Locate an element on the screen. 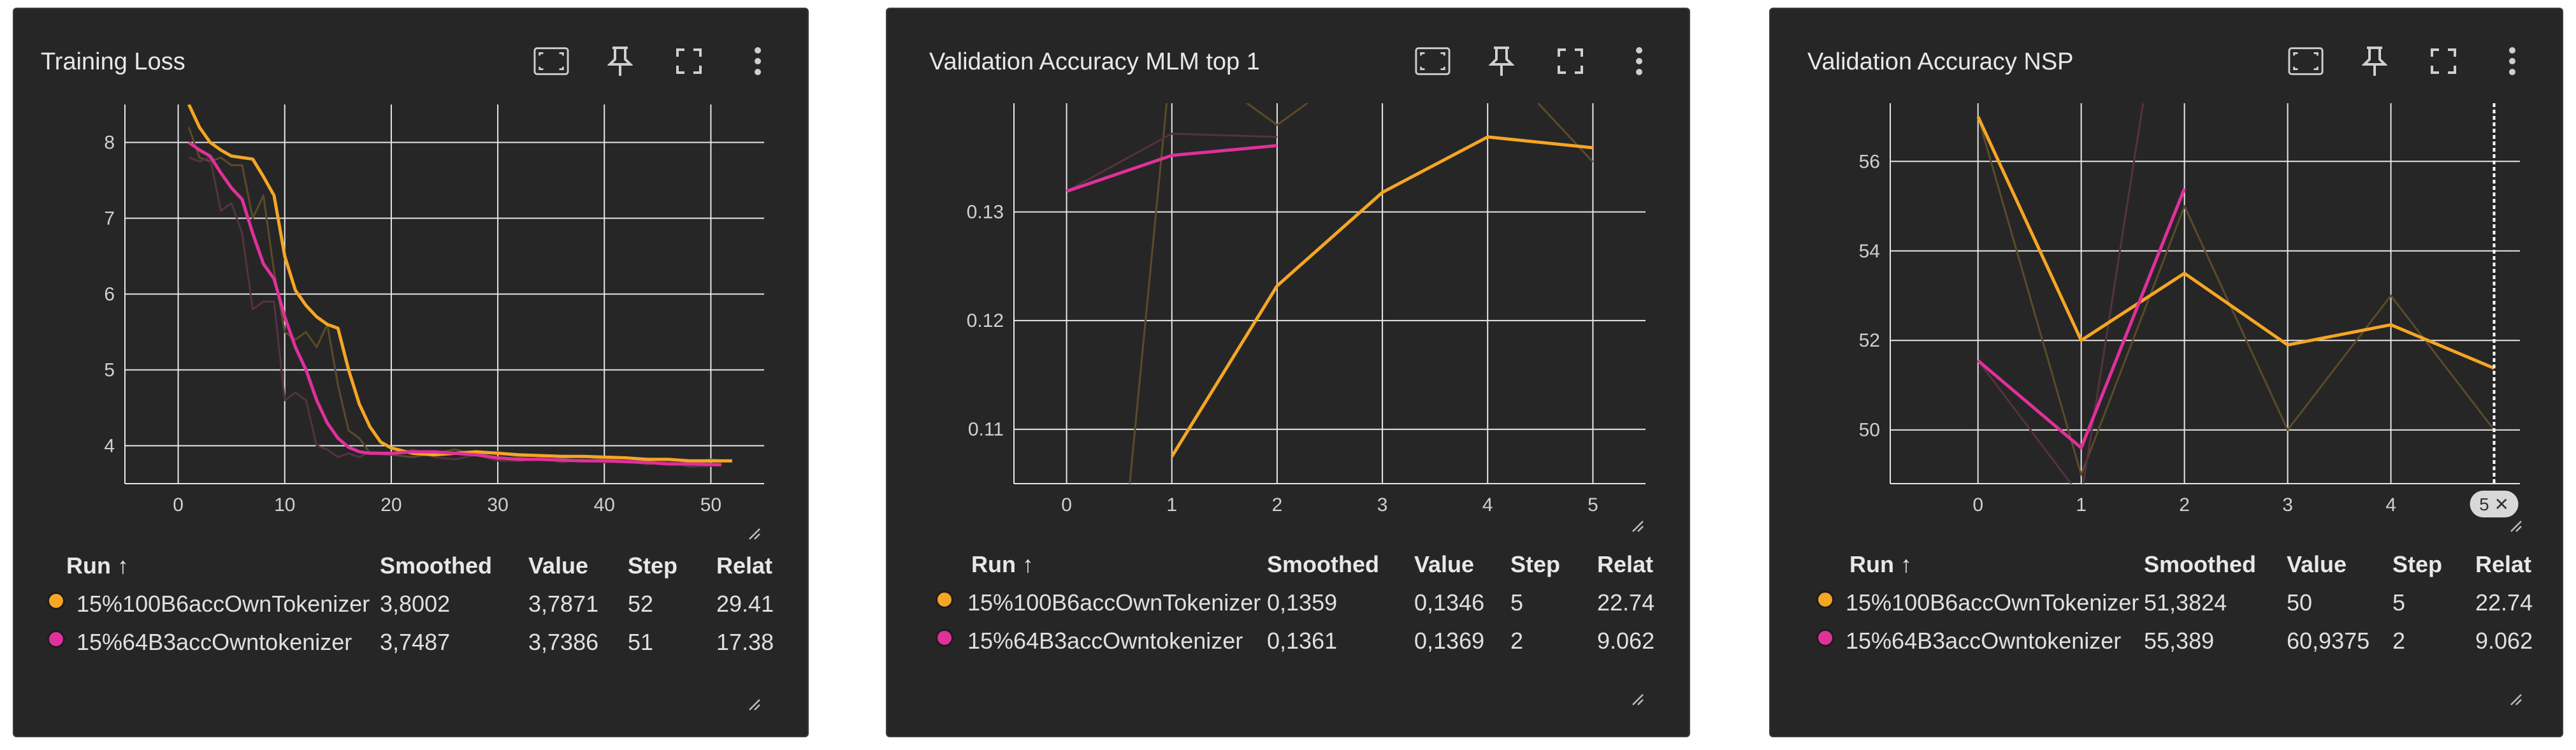 The width and height of the screenshot is (2576, 750). relative-value: 22.74 is located at coordinates (2504, 602).